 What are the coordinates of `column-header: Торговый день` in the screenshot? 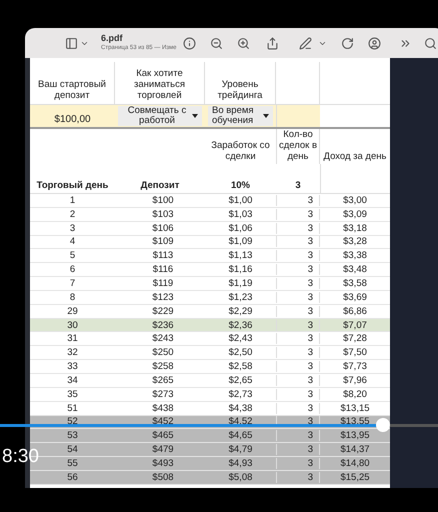 It's located at (72, 185).